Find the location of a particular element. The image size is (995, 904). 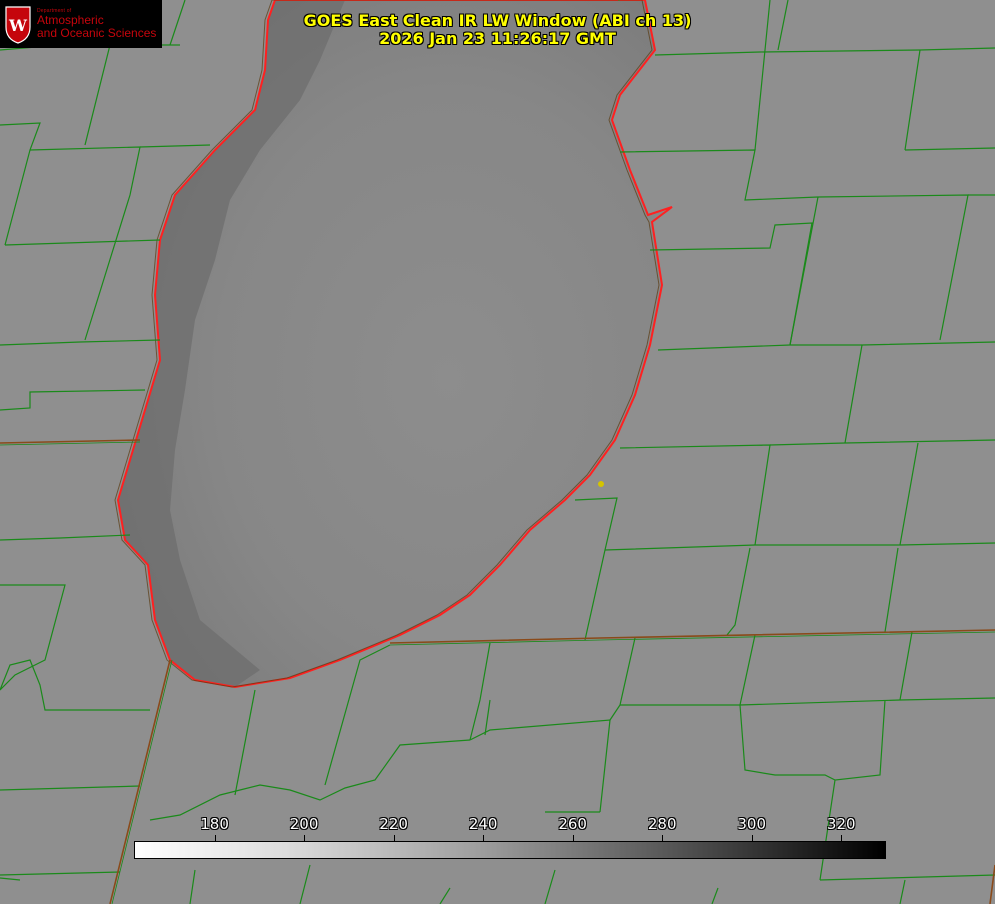

colorbar is located at coordinates (510, 850).